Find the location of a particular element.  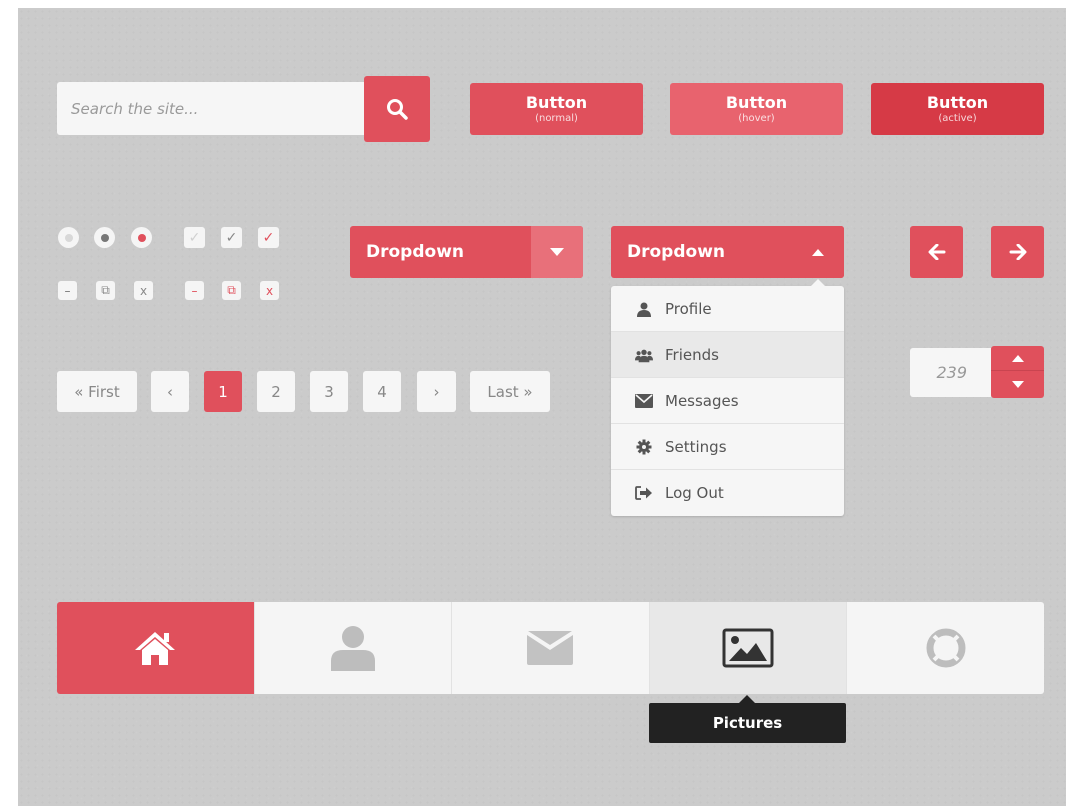

users-icon is located at coordinates (644, 355).